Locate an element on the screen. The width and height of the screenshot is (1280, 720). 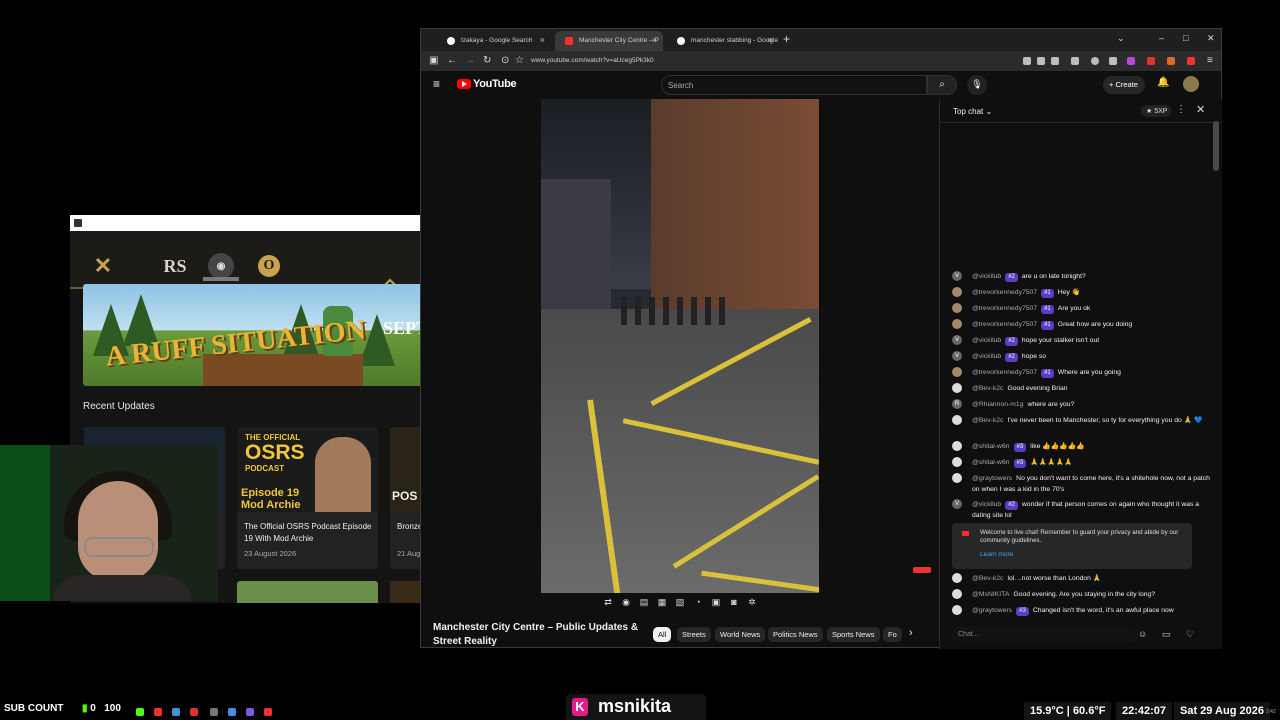
reload-icon: ↻ is located at coordinates (487, 60).